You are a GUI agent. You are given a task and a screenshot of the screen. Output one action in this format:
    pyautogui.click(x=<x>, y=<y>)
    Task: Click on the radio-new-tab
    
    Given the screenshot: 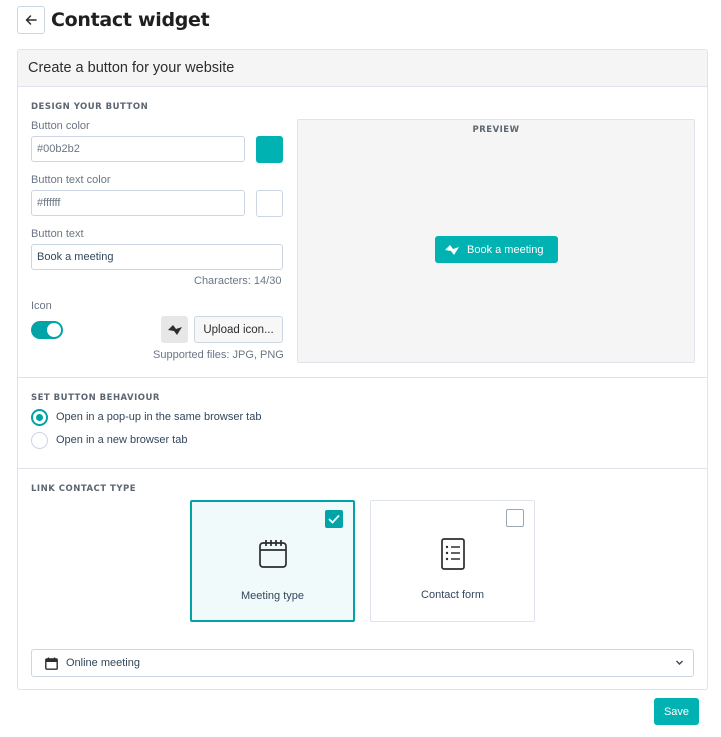 What is the action you would take?
    pyautogui.click(x=39, y=440)
    